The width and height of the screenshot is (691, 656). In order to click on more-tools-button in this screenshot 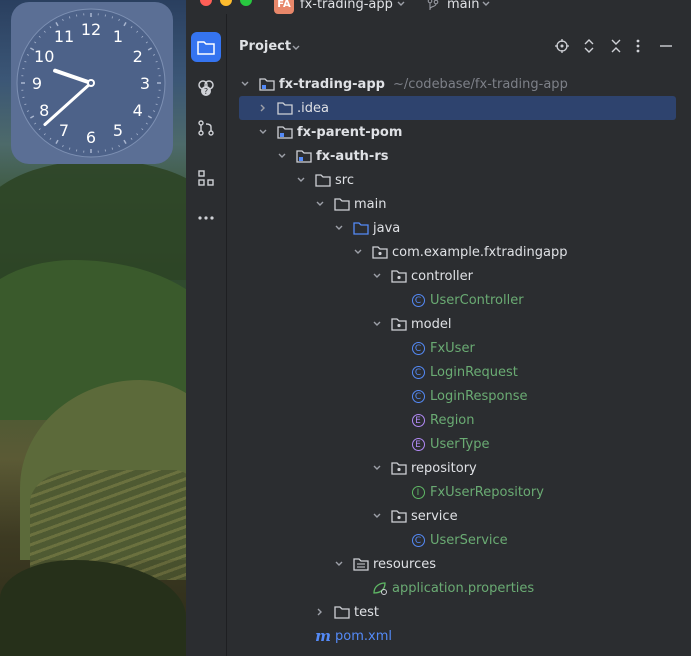, I will do `click(206, 218)`.